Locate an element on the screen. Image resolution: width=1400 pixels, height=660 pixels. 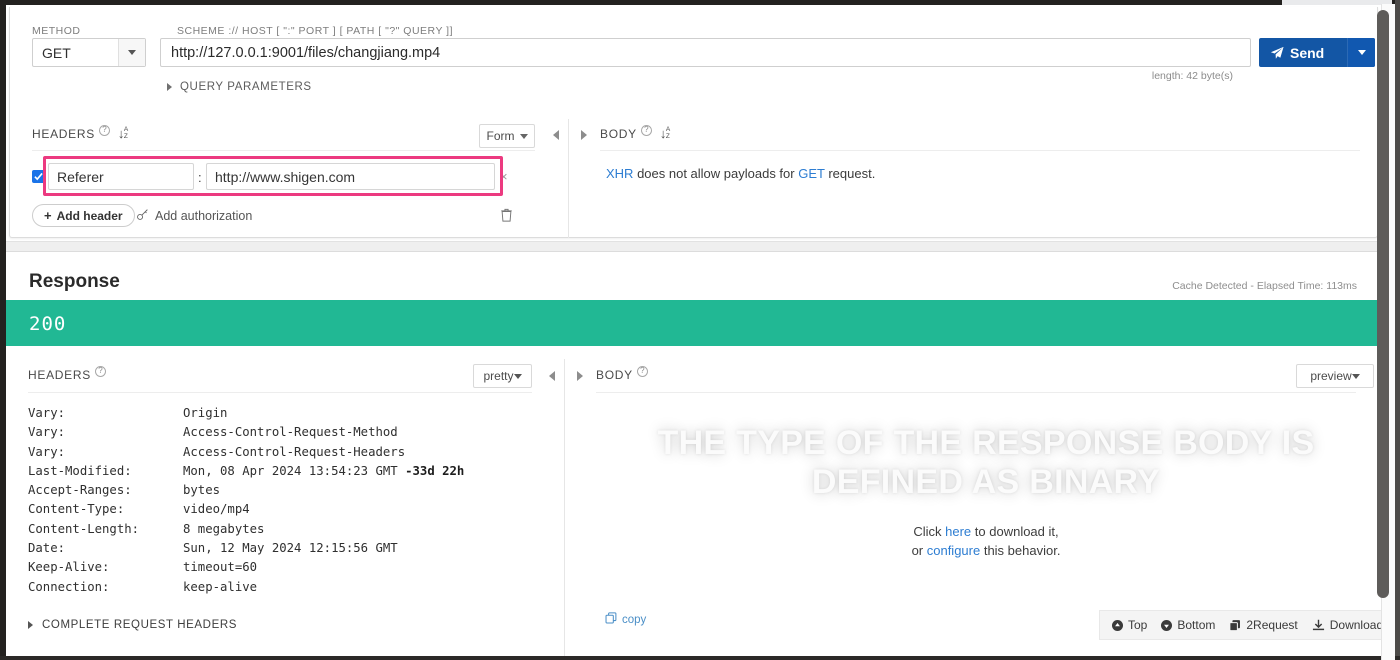
response-header-row: Connection: keep-alive is located at coordinates (246, 587).